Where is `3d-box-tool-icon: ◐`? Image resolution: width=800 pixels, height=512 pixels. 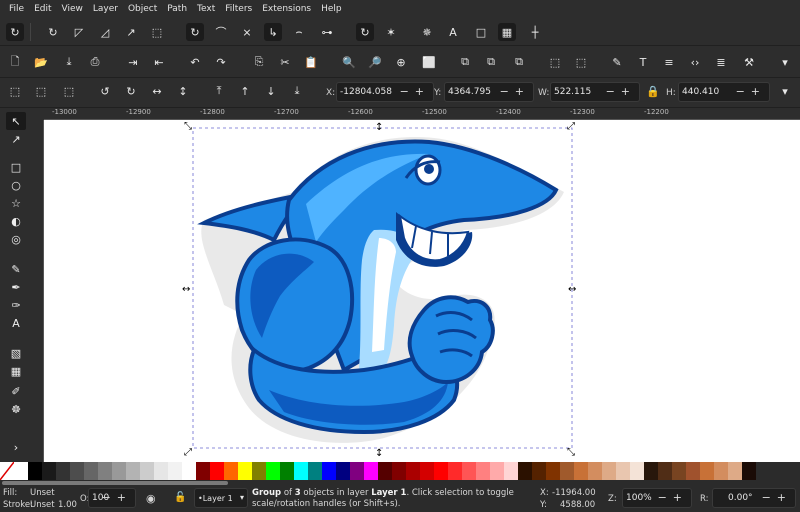 3d-box-tool-icon: ◐ is located at coordinates (16, 221).